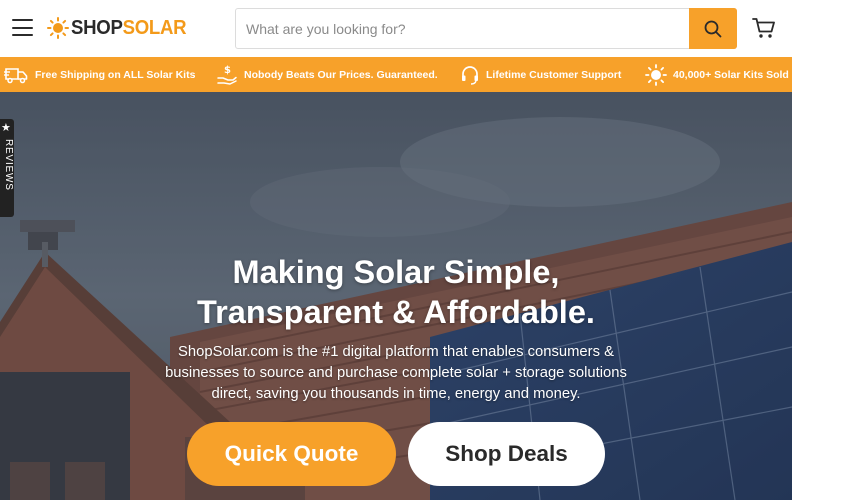  What do you see at coordinates (656, 74) in the screenshot?
I see `sun-icon` at bounding box center [656, 74].